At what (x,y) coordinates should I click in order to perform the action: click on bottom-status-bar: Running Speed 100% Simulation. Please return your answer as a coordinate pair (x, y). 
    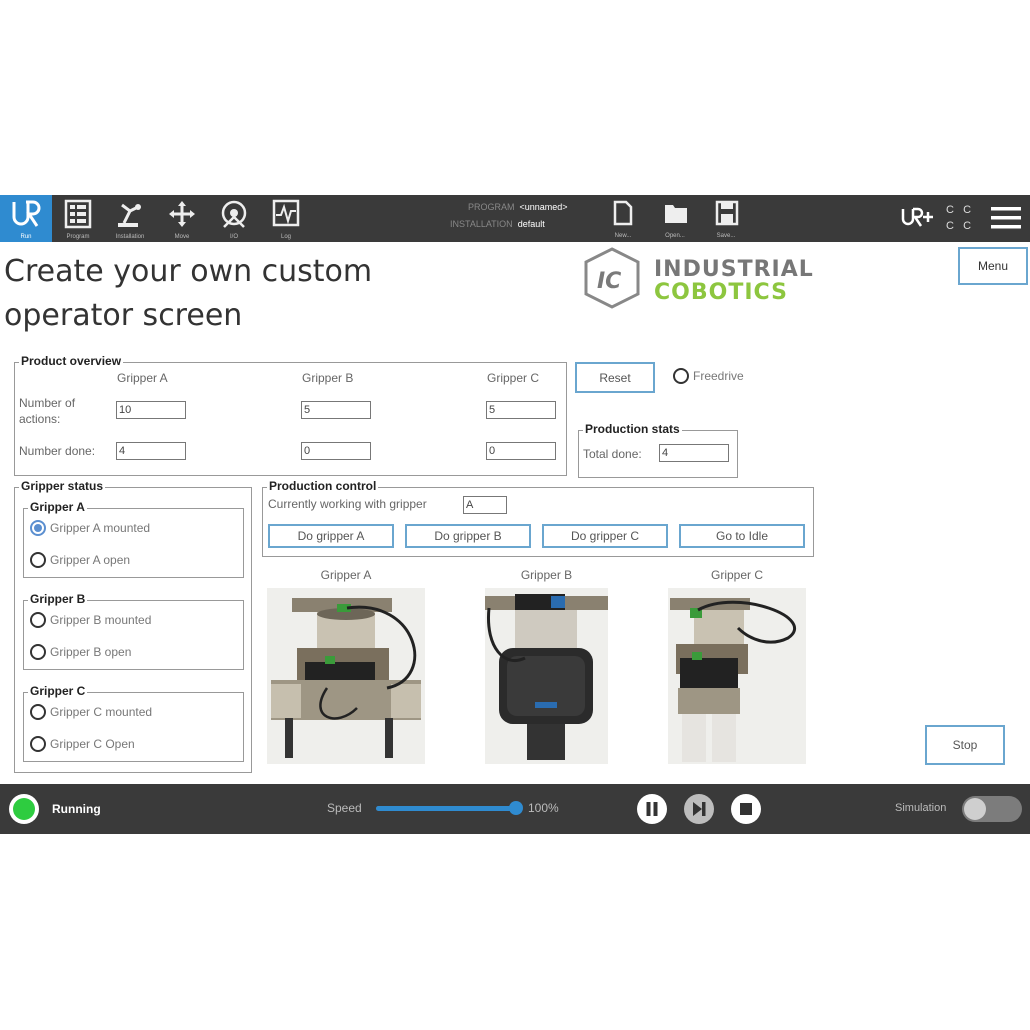
    Looking at the image, I should click on (515, 809).